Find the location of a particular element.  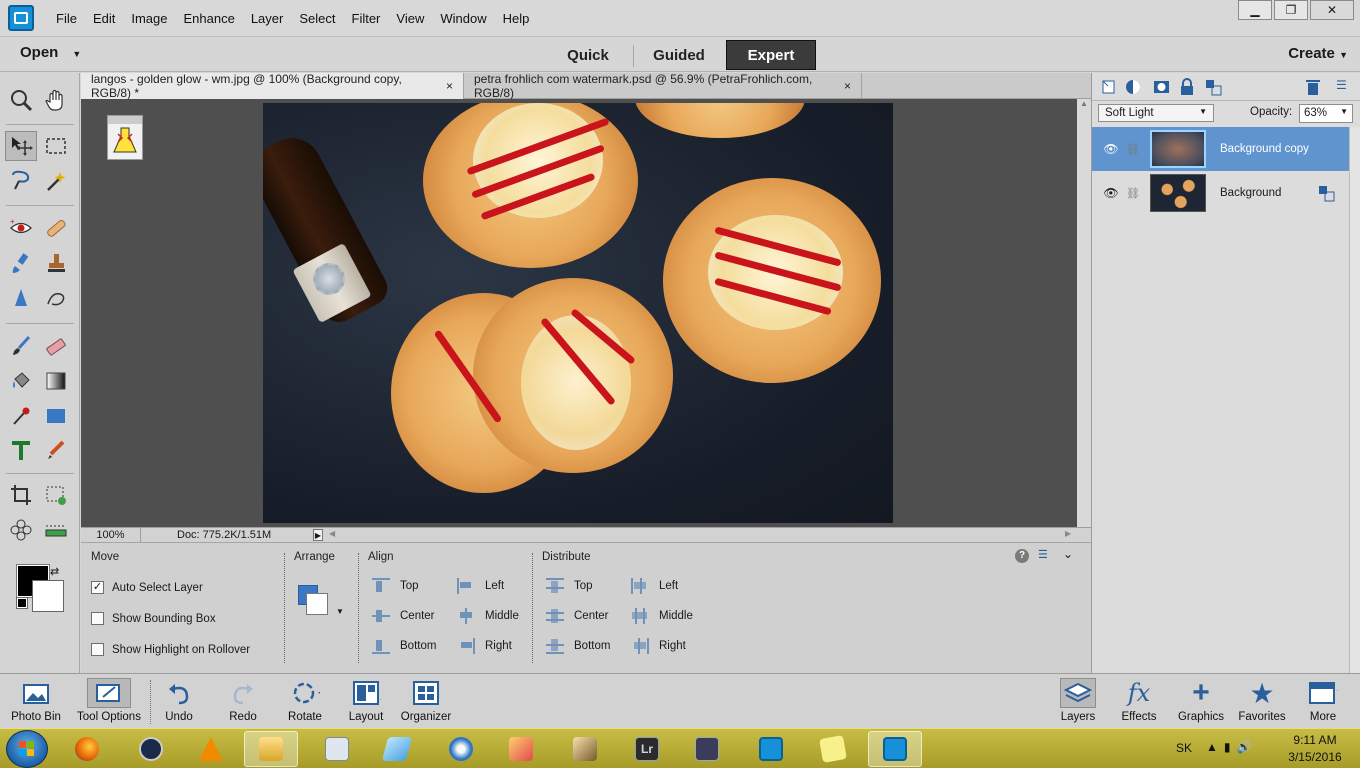

lock-icon is located at coordinates (1187, 87).